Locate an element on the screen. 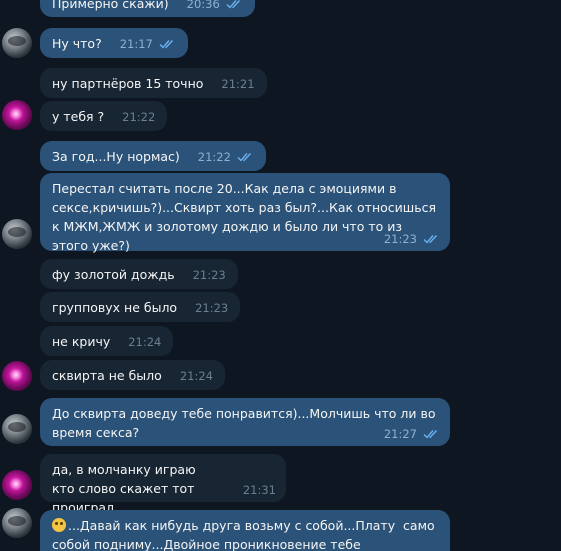 The height and width of the screenshot is (551, 561). message-outgoing: Примерно скажи) 20:36 is located at coordinates (147, 8).